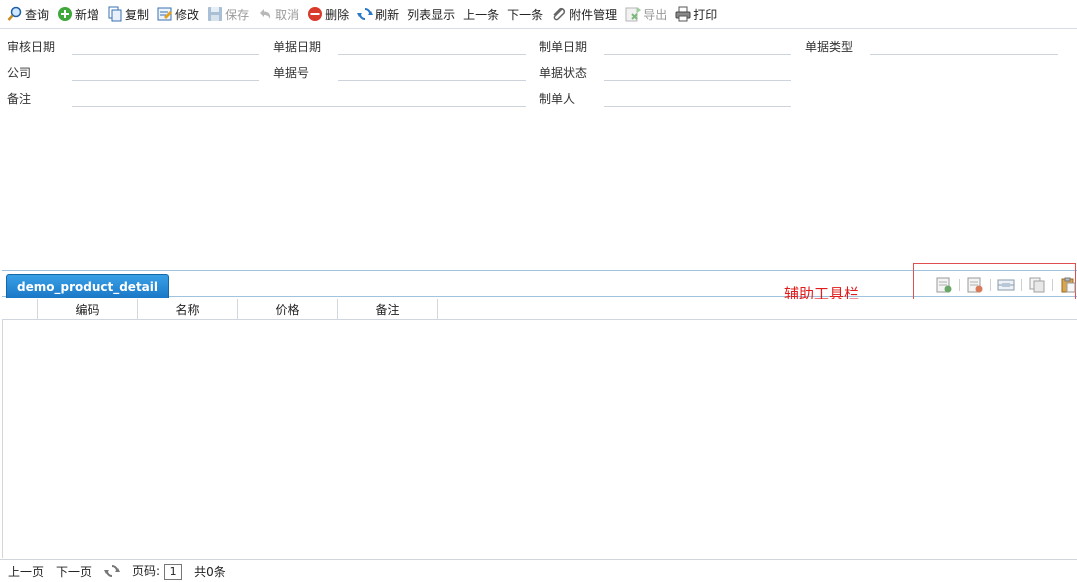 The image size is (1077, 582). Describe the element at coordinates (19, 99) in the screenshot. I see `remark-label: 备注` at that location.